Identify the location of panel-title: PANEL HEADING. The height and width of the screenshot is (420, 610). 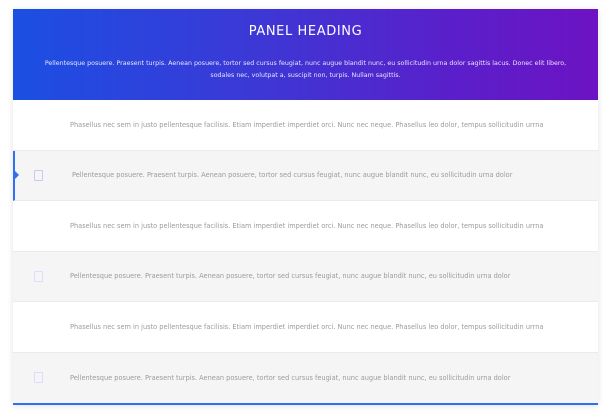
(305, 31).